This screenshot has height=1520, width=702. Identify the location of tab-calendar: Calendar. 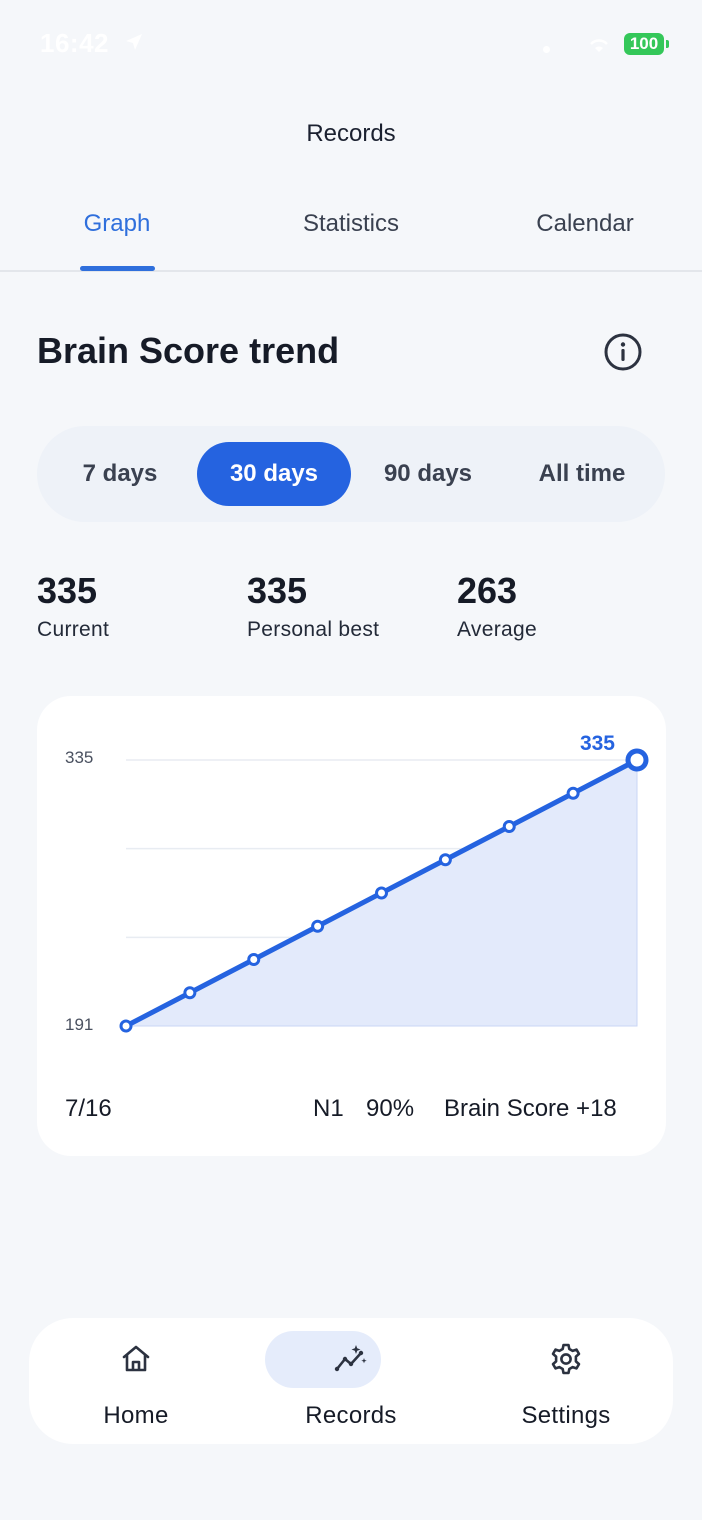
(585, 224).